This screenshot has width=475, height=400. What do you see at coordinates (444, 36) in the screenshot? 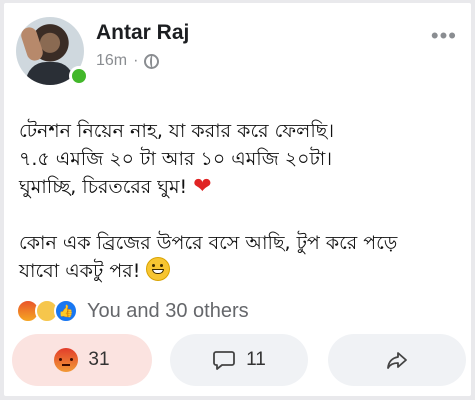
I see `more-options-icon: •••` at bounding box center [444, 36].